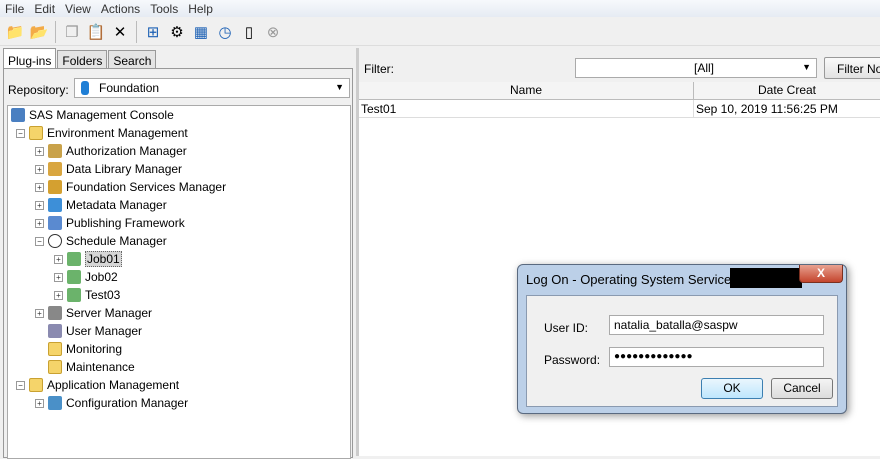 This screenshot has width=880, height=459. I want to click on tree-item-label: Schedule Manager, so click(116, 241).